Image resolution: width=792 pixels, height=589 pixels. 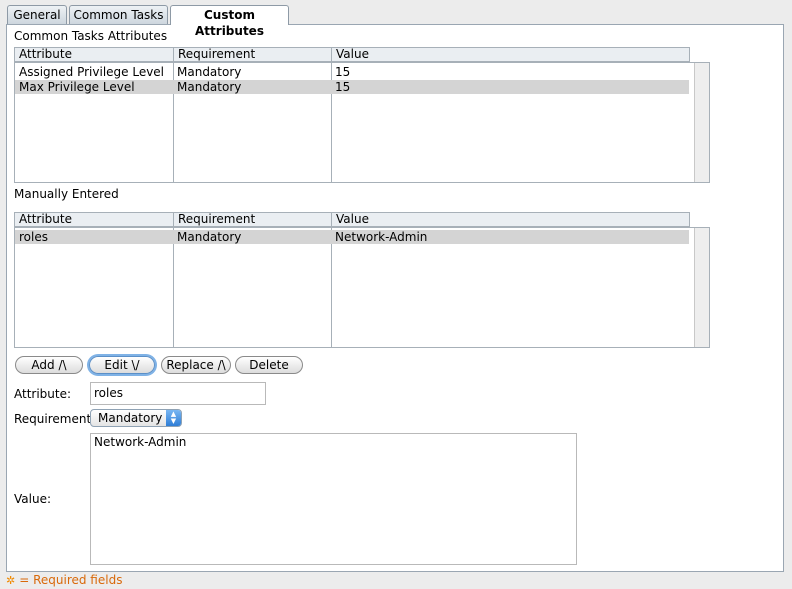 I want to click on tab-common-tasks: Common Tasks, so click(x=118, y=14).